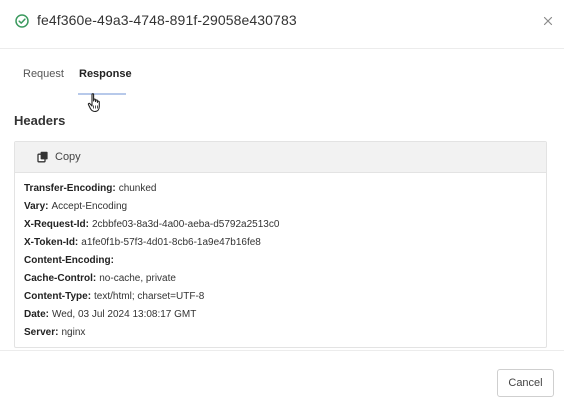 The width and height of the screenshot is (564, 410). Describe the element at coordinates (73, 332) in the screenshot. I see `header-value: nginx` at that location.